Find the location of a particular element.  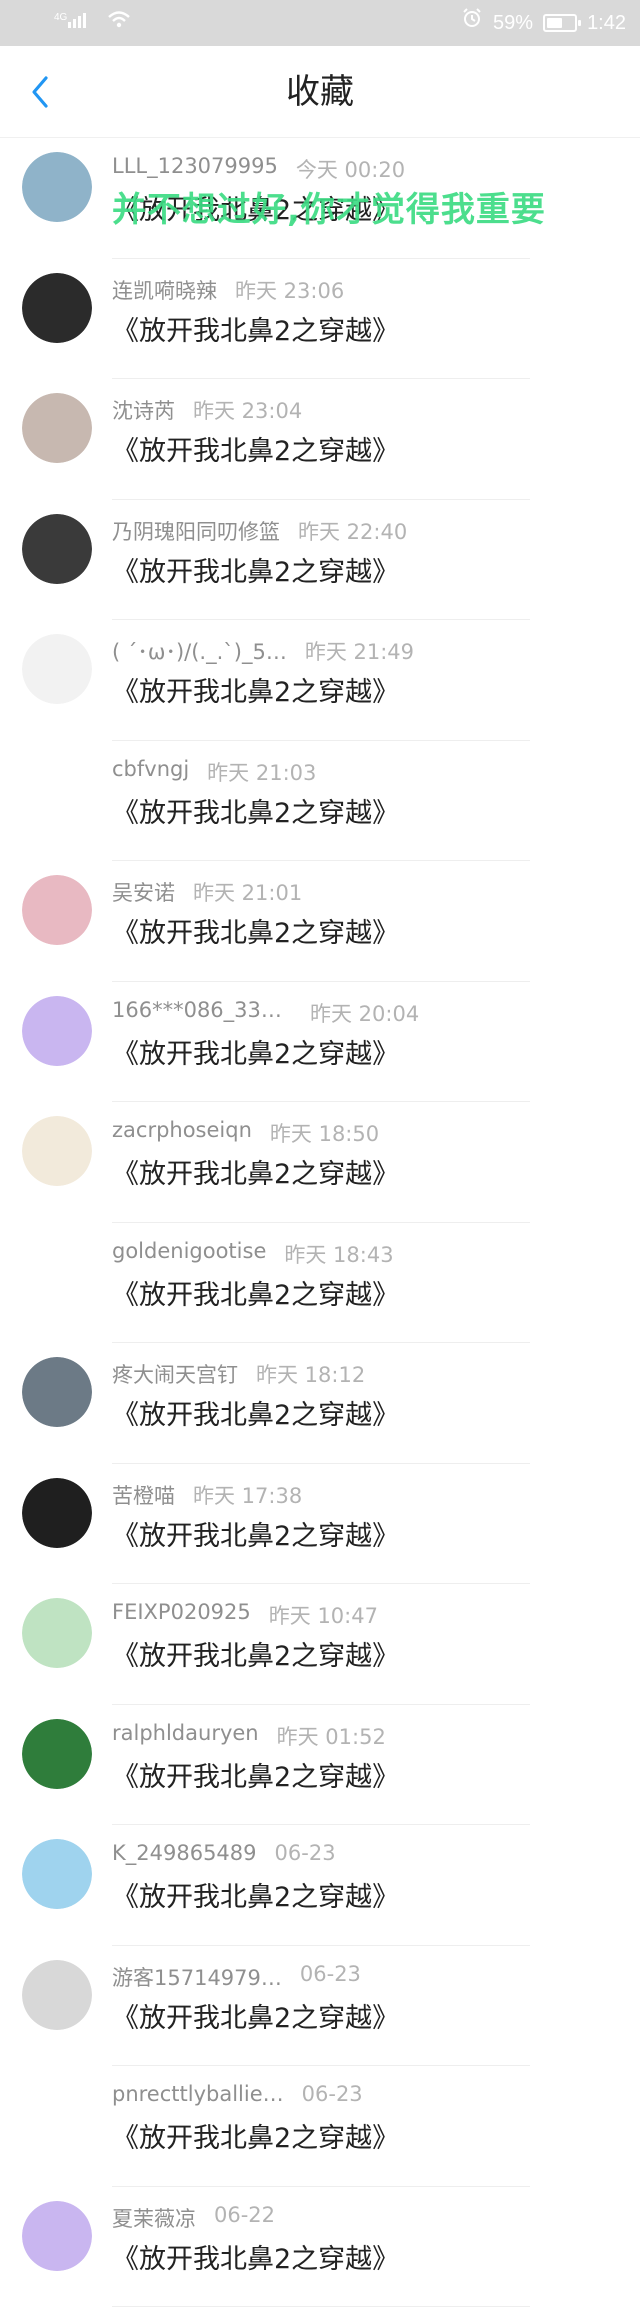

list-item: 夏茉薇凉06-22 《放开我北鼻2之穿越》 is located at coordinates (320, 2247).